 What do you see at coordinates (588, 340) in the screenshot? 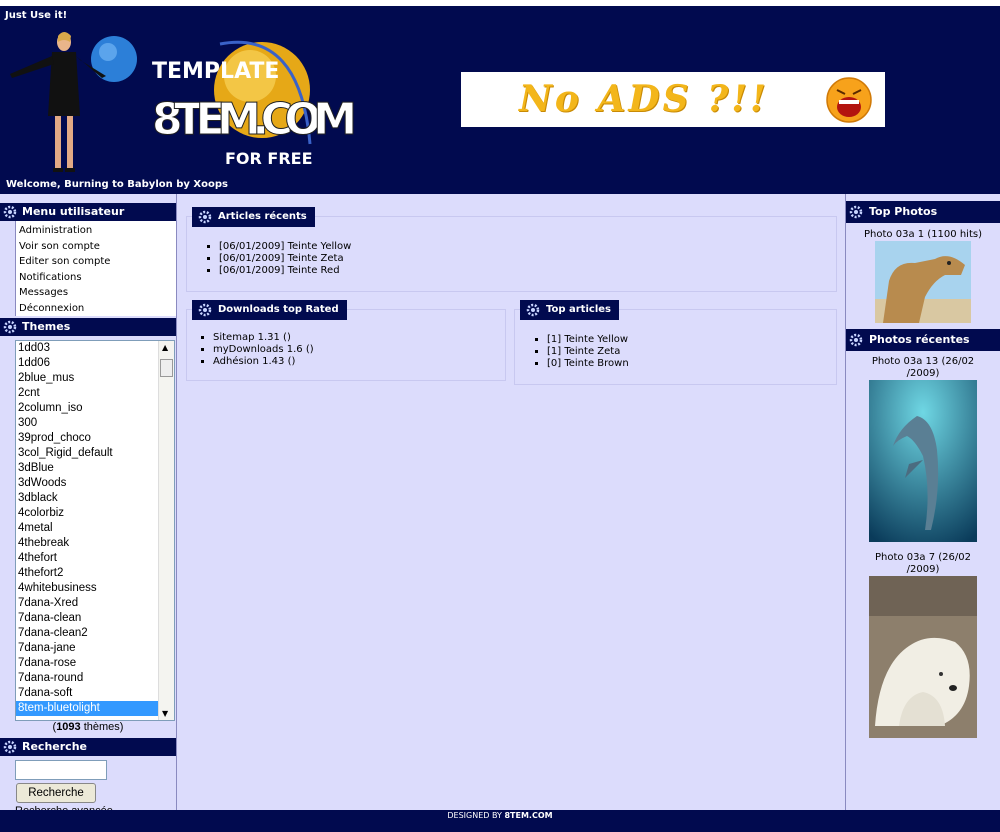
I see `list-item: [1] Teinte Yellow` at bounding box center [588, 340].